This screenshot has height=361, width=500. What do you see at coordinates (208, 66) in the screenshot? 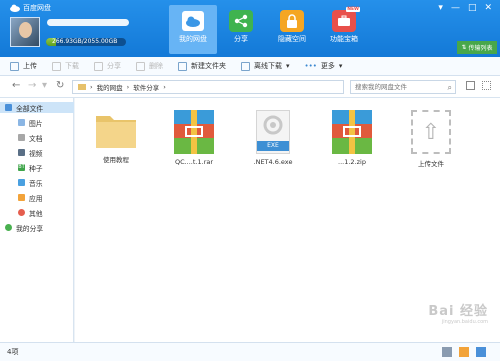
I see `new-folder-label: 新建文件夹` at bounding box center [208, 66].